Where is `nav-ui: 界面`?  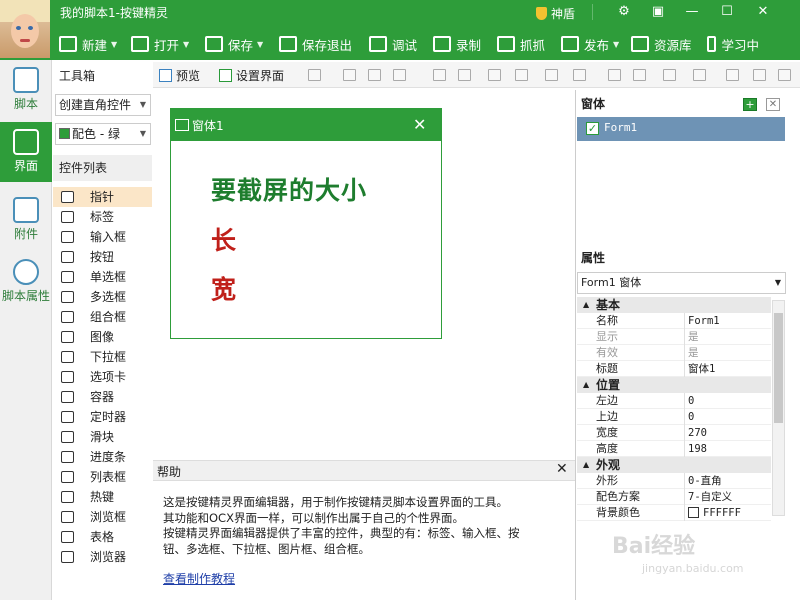
nav-ui: 界面 is located at coordinates (26, 152).